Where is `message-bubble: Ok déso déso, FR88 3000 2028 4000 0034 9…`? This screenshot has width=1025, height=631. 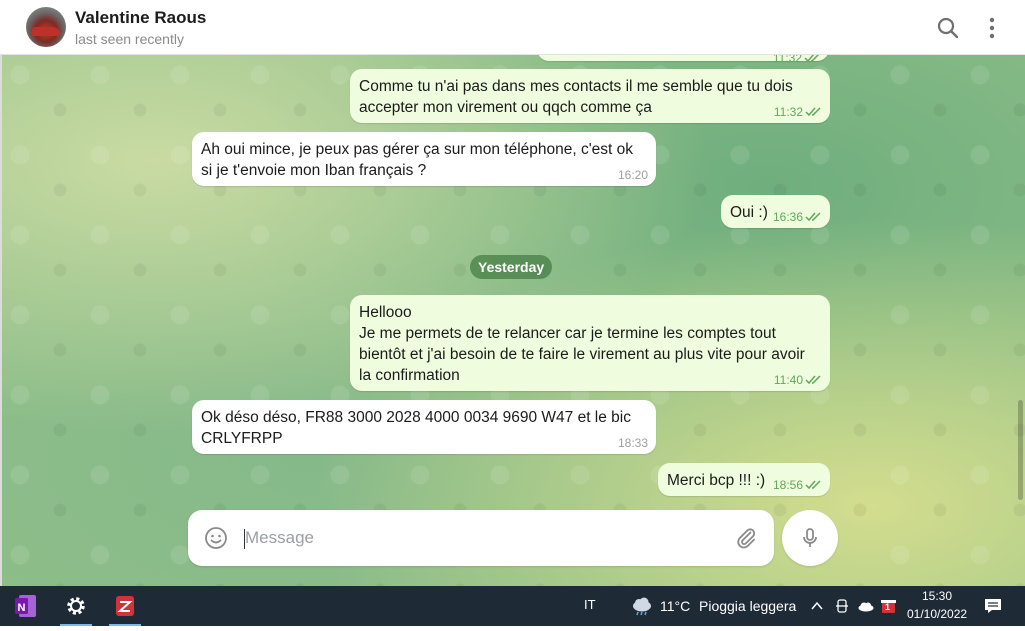 message-bubble: Ok déso déso, FR88 3000 2028 4000 0034 9… is located at coordinates (424, 427).